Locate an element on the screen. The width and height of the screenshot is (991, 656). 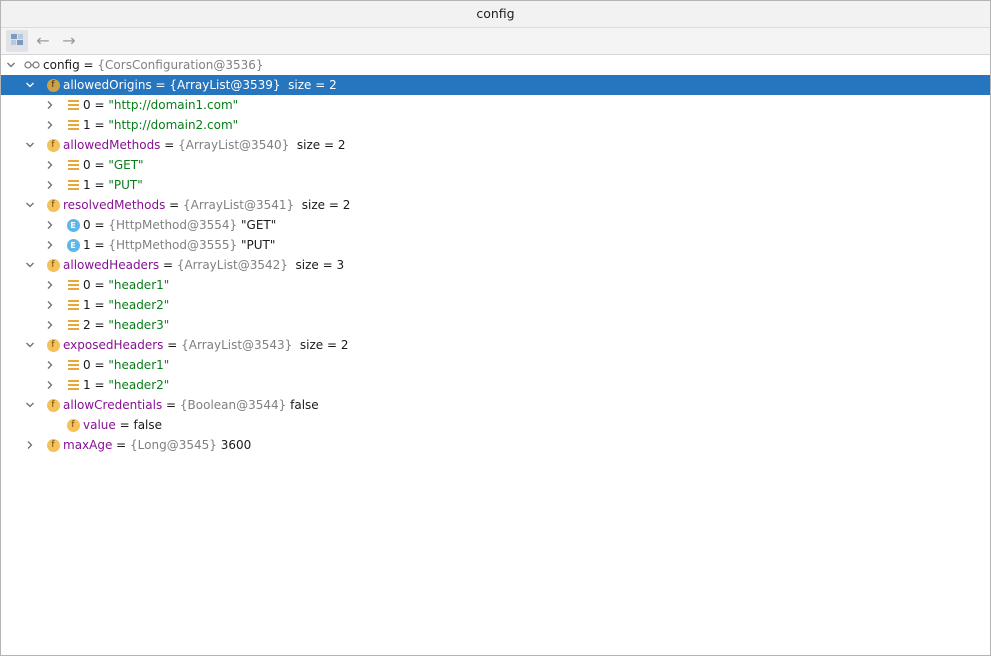
field-name: allowedMethods is located at coordinates (112, 145).